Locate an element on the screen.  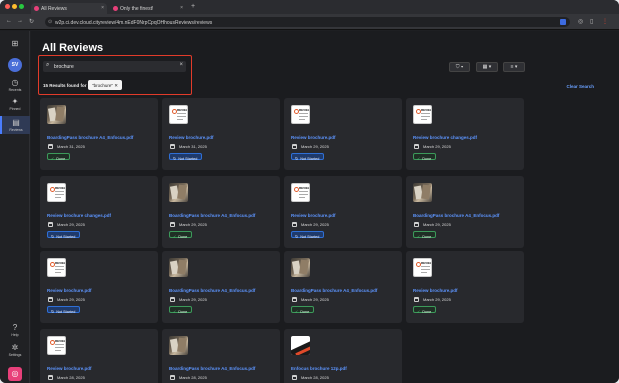
search-term-chip: "brochure" ✕ is located at coordinates (105, 85).